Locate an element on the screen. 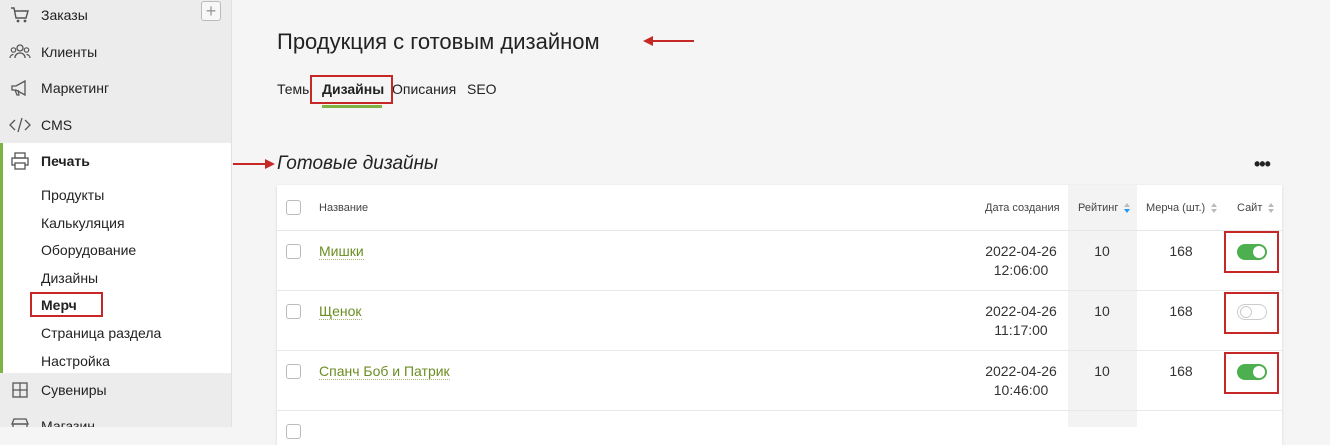  sidebar-item-label: Клиенты is located at coordinates (69, 52).